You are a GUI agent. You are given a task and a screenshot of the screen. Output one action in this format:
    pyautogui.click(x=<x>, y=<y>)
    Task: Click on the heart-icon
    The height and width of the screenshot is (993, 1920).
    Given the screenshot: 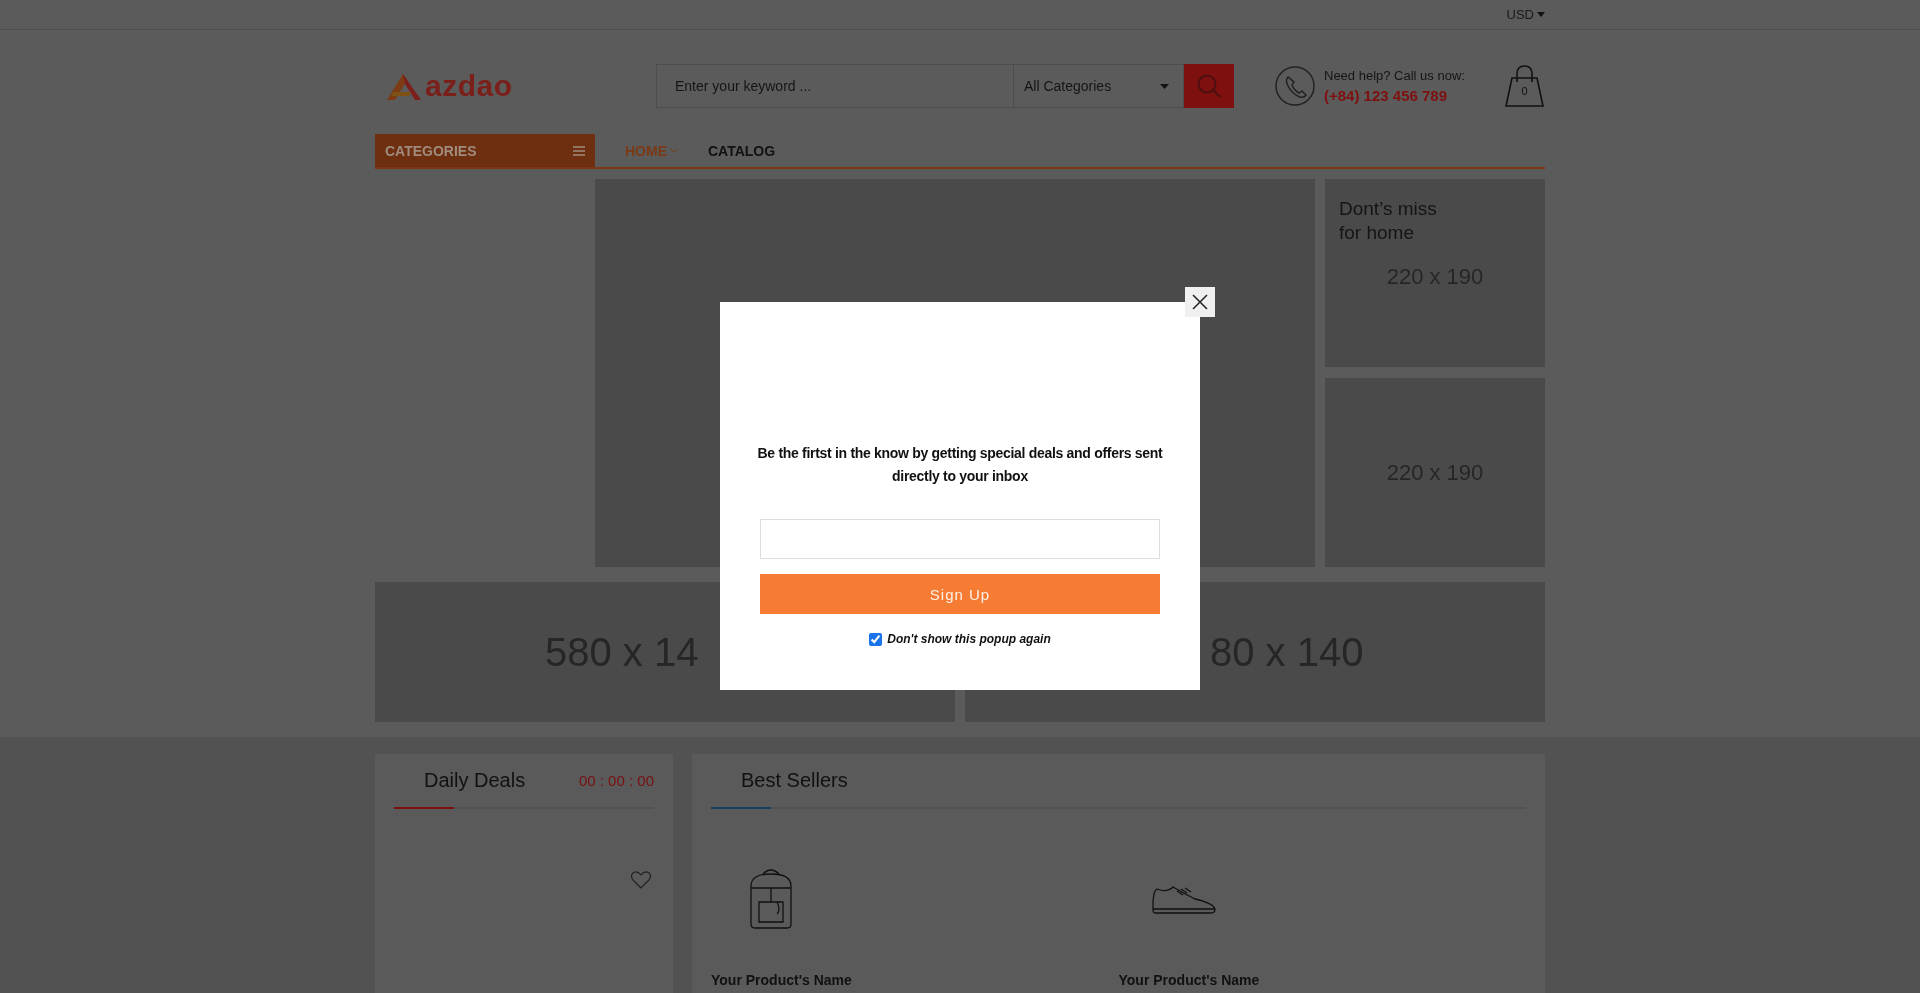 What is the action you would take?
    pyautogui.click(x=641, y=880)
    